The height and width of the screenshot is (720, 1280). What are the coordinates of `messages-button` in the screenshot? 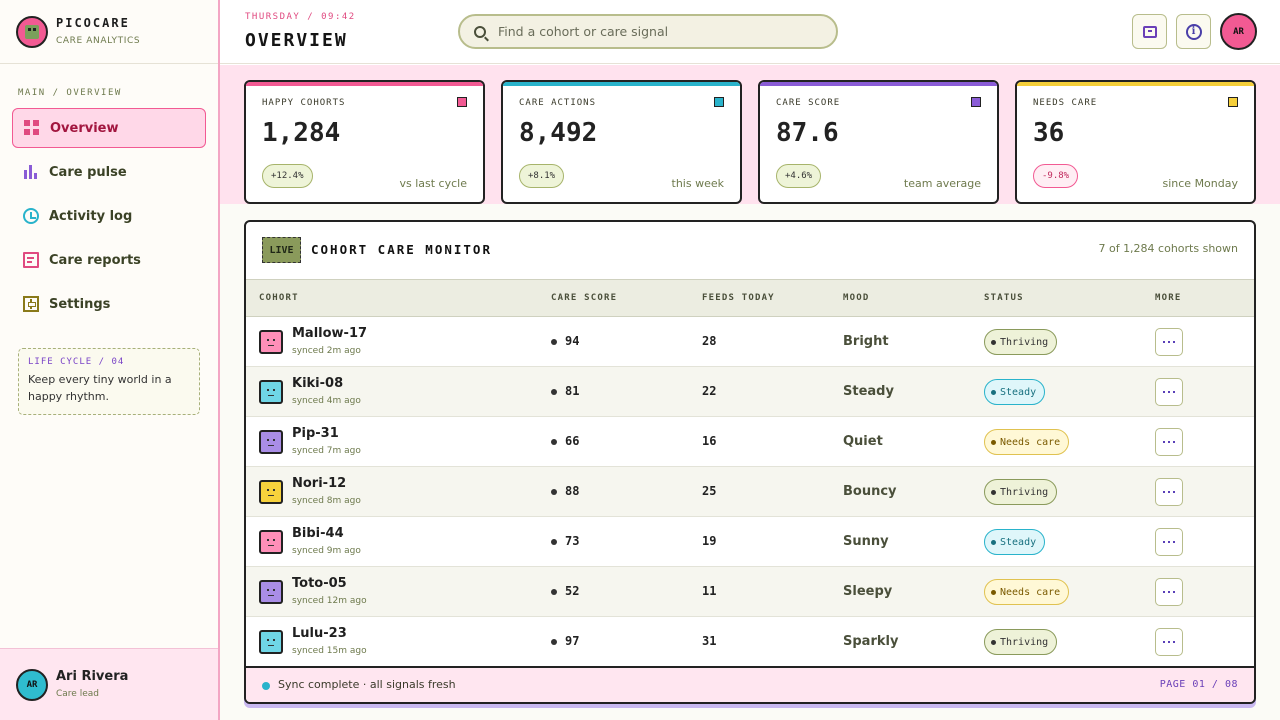 It's located at (1149, 31).